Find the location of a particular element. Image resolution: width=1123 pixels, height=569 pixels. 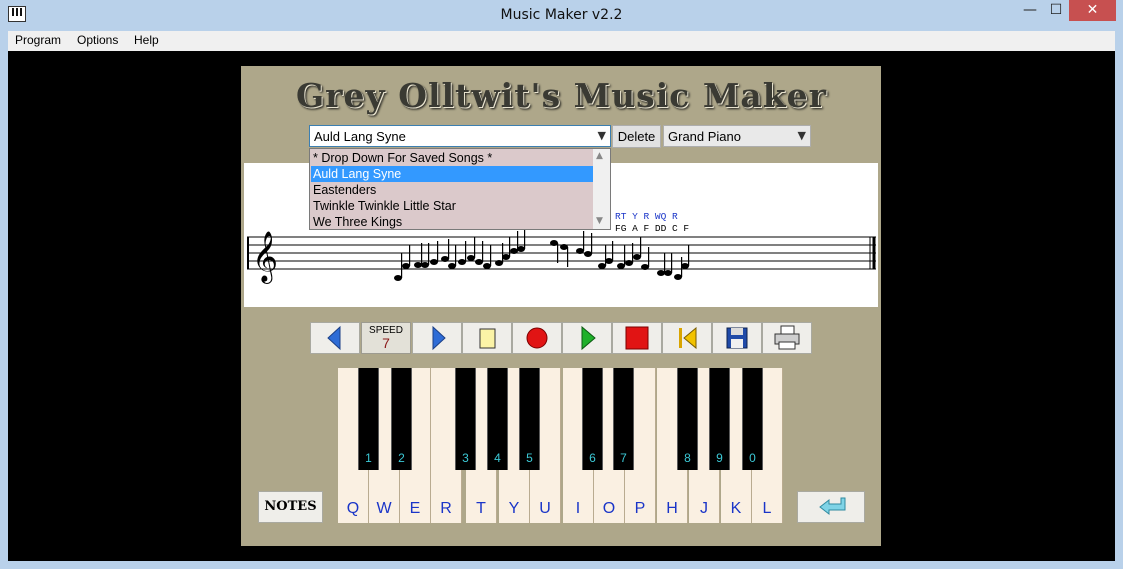

floppy-disk-icon is located at coordinates (737, 338).